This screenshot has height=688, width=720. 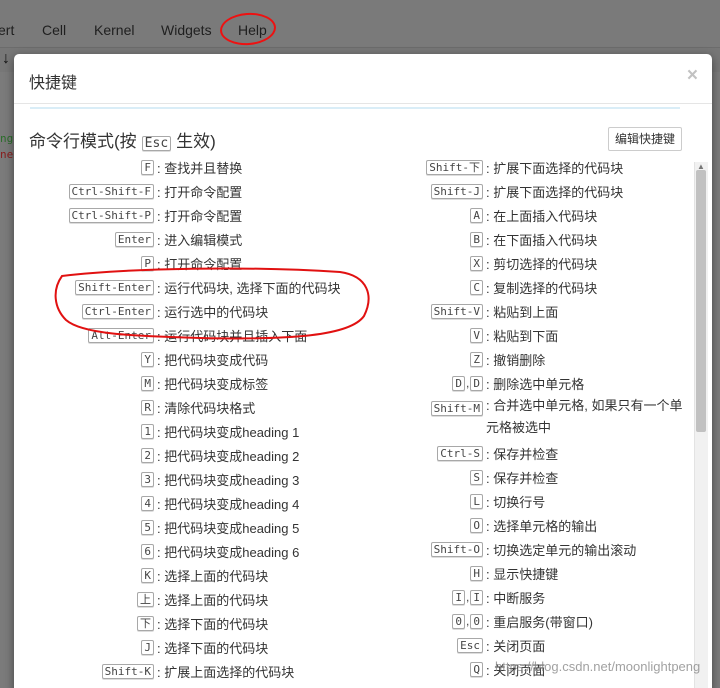 I want to click on shortcut-keys: X, so click(x=415, y=263).